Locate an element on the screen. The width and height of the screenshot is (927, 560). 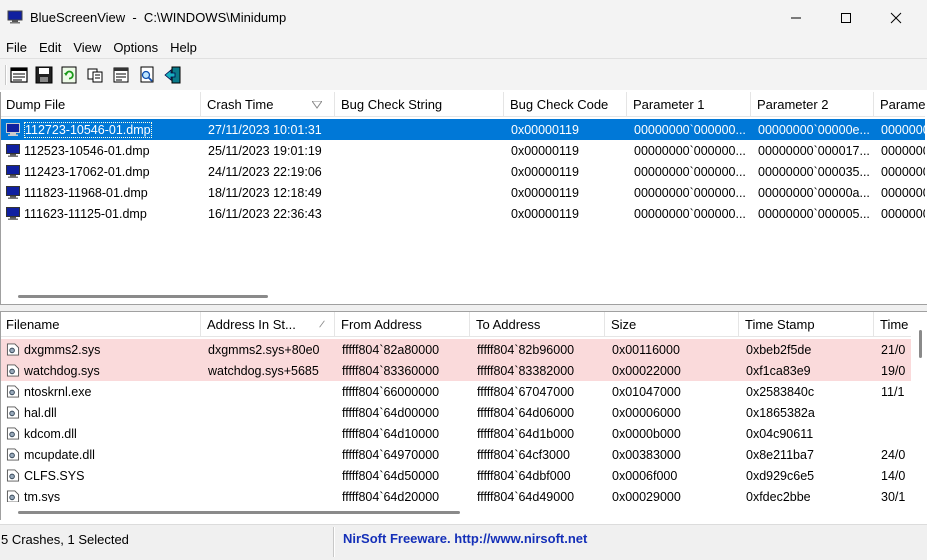
size-cell: 0x01047000 is located at coordinates (646, 392).